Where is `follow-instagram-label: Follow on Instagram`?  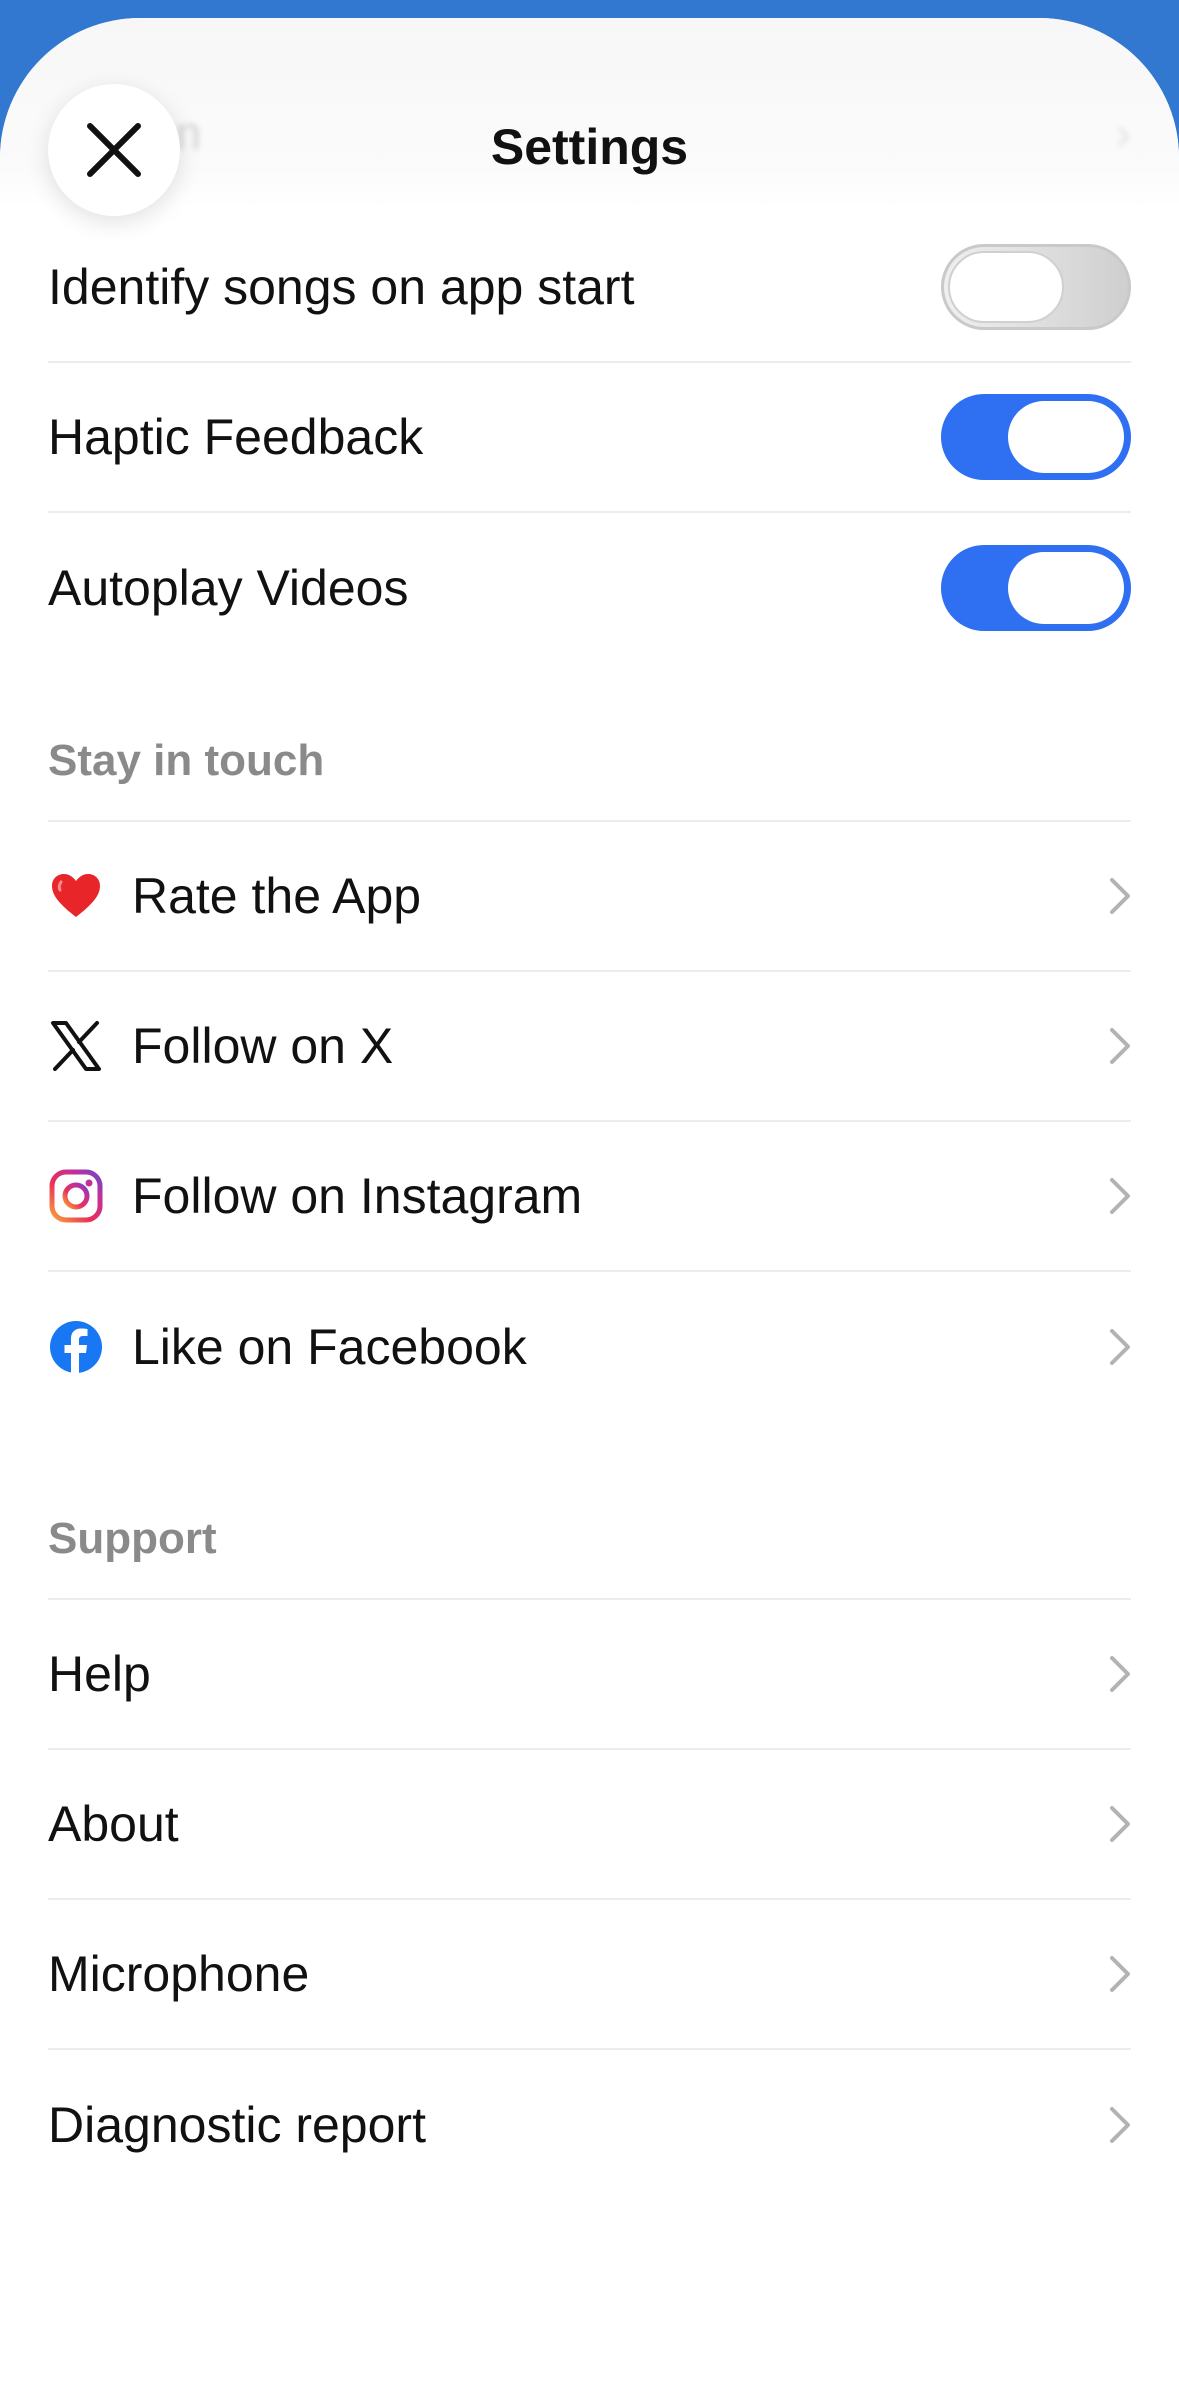
follow-instagram-label: Follow on Instagram is located at coordinates (357, 1196).